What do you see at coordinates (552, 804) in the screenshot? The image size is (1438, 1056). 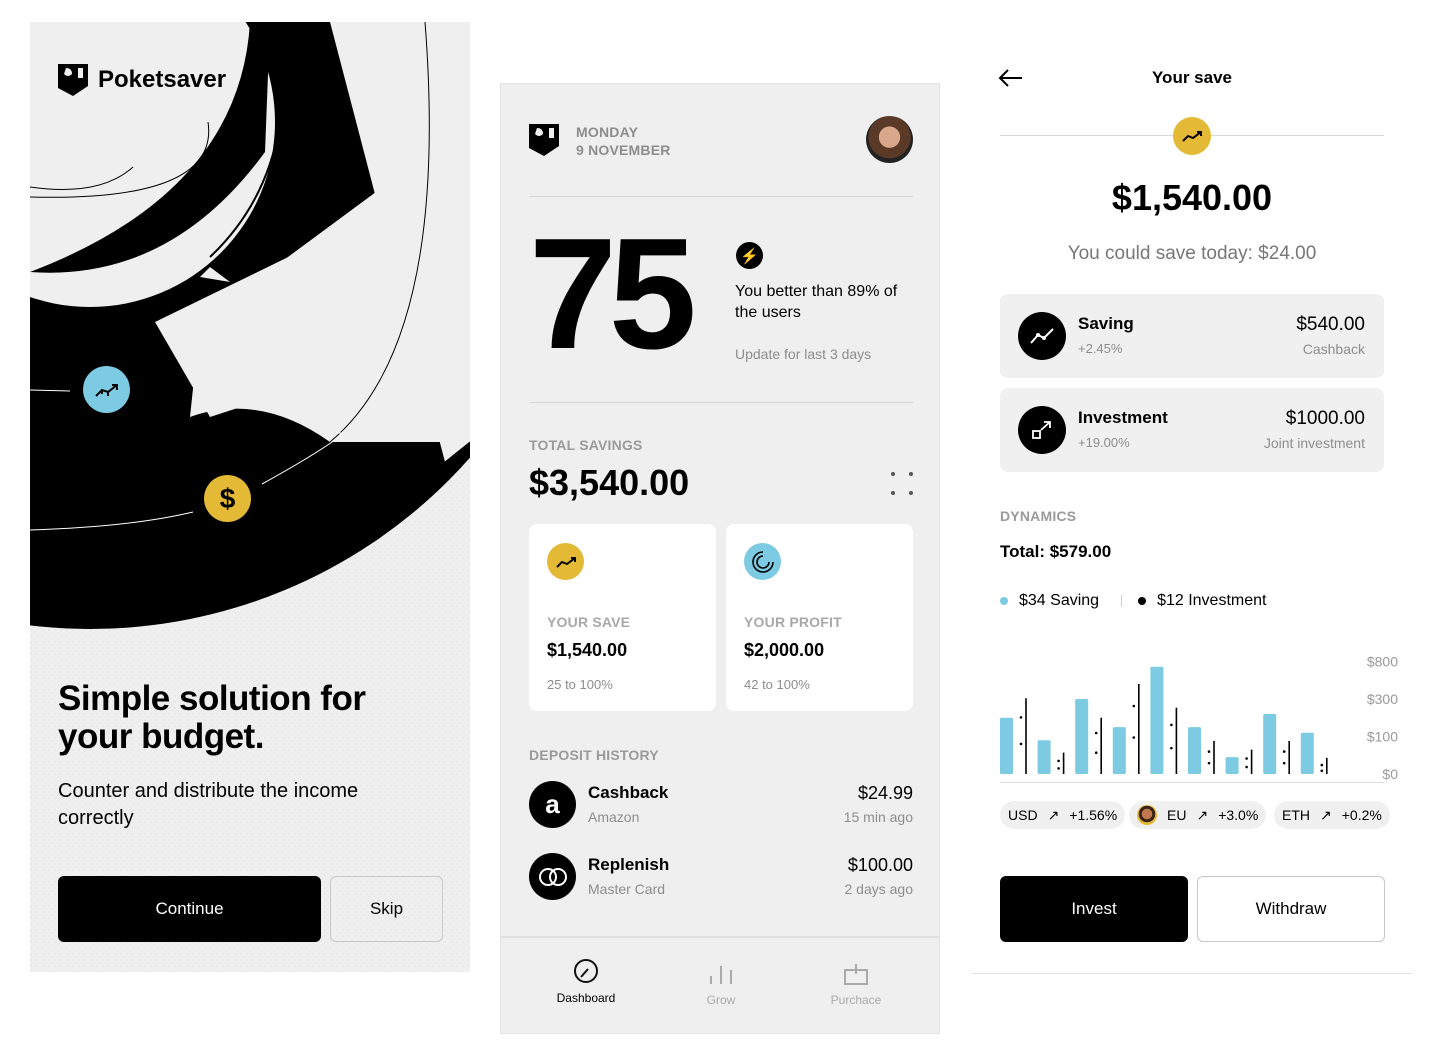 I see `amazon-icon: a` at bounding box center [552, 804].